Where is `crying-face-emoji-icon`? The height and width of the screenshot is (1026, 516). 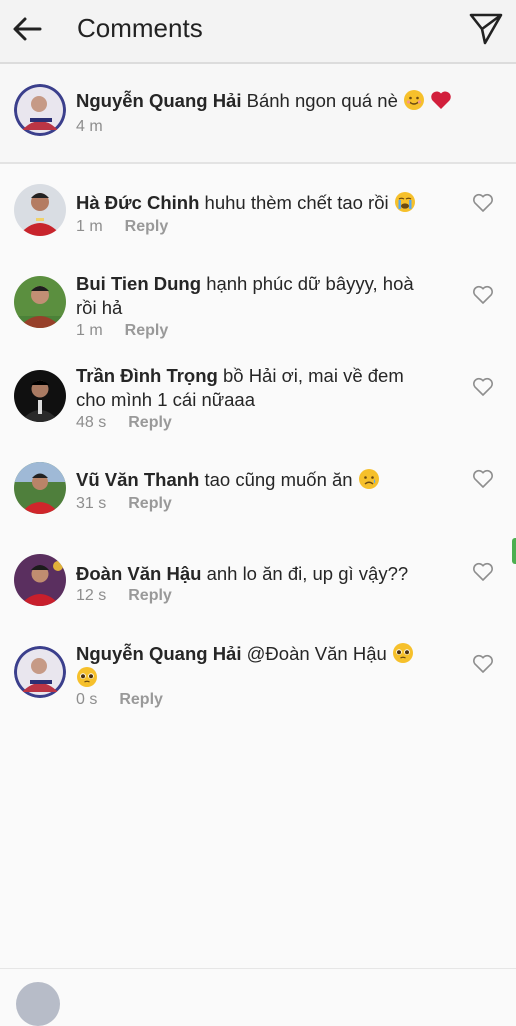 crying-face-emoji-icon is located at coordinates (404, 202).